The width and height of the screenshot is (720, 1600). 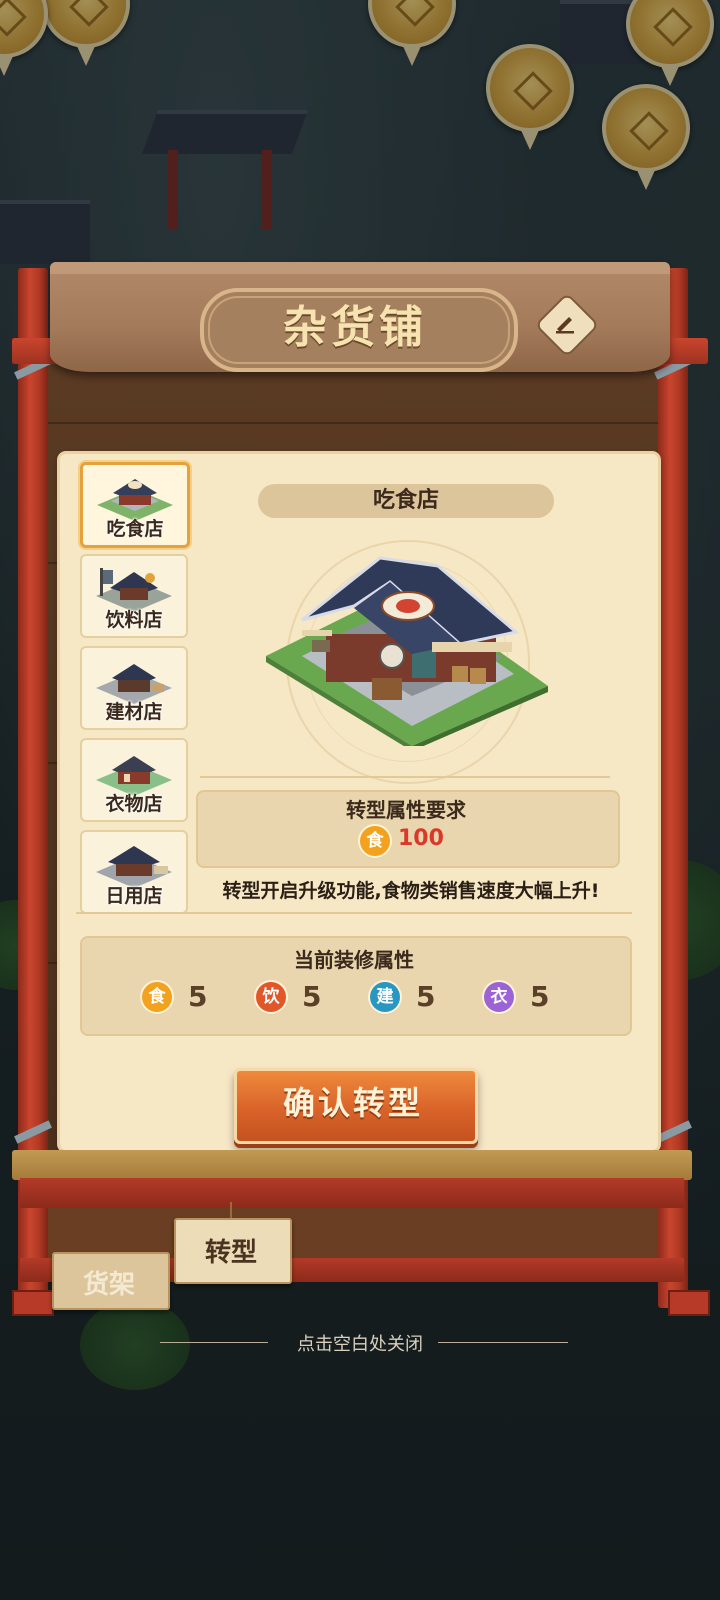 I want to click on food-shop-building-image, so click(x=407, y=651).